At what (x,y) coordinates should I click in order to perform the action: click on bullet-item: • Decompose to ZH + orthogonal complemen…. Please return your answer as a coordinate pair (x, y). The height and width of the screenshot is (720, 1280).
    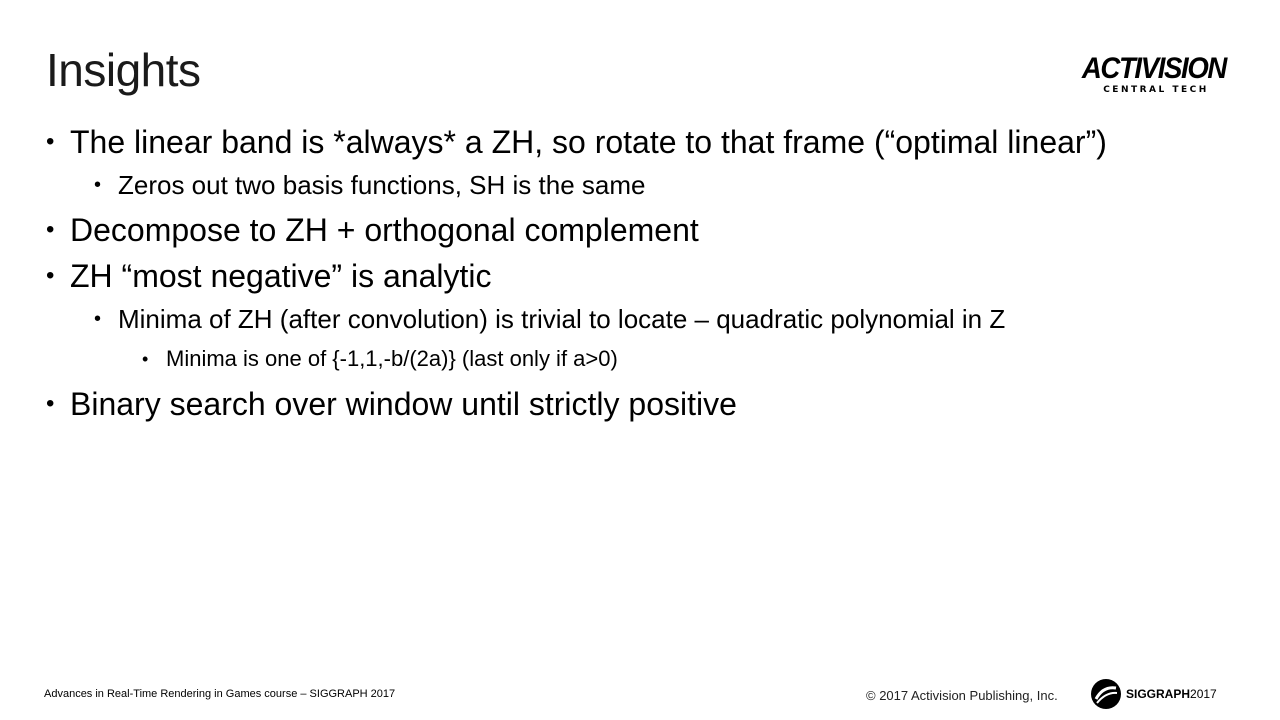
    Looking at the image, I should click on (621, 230).